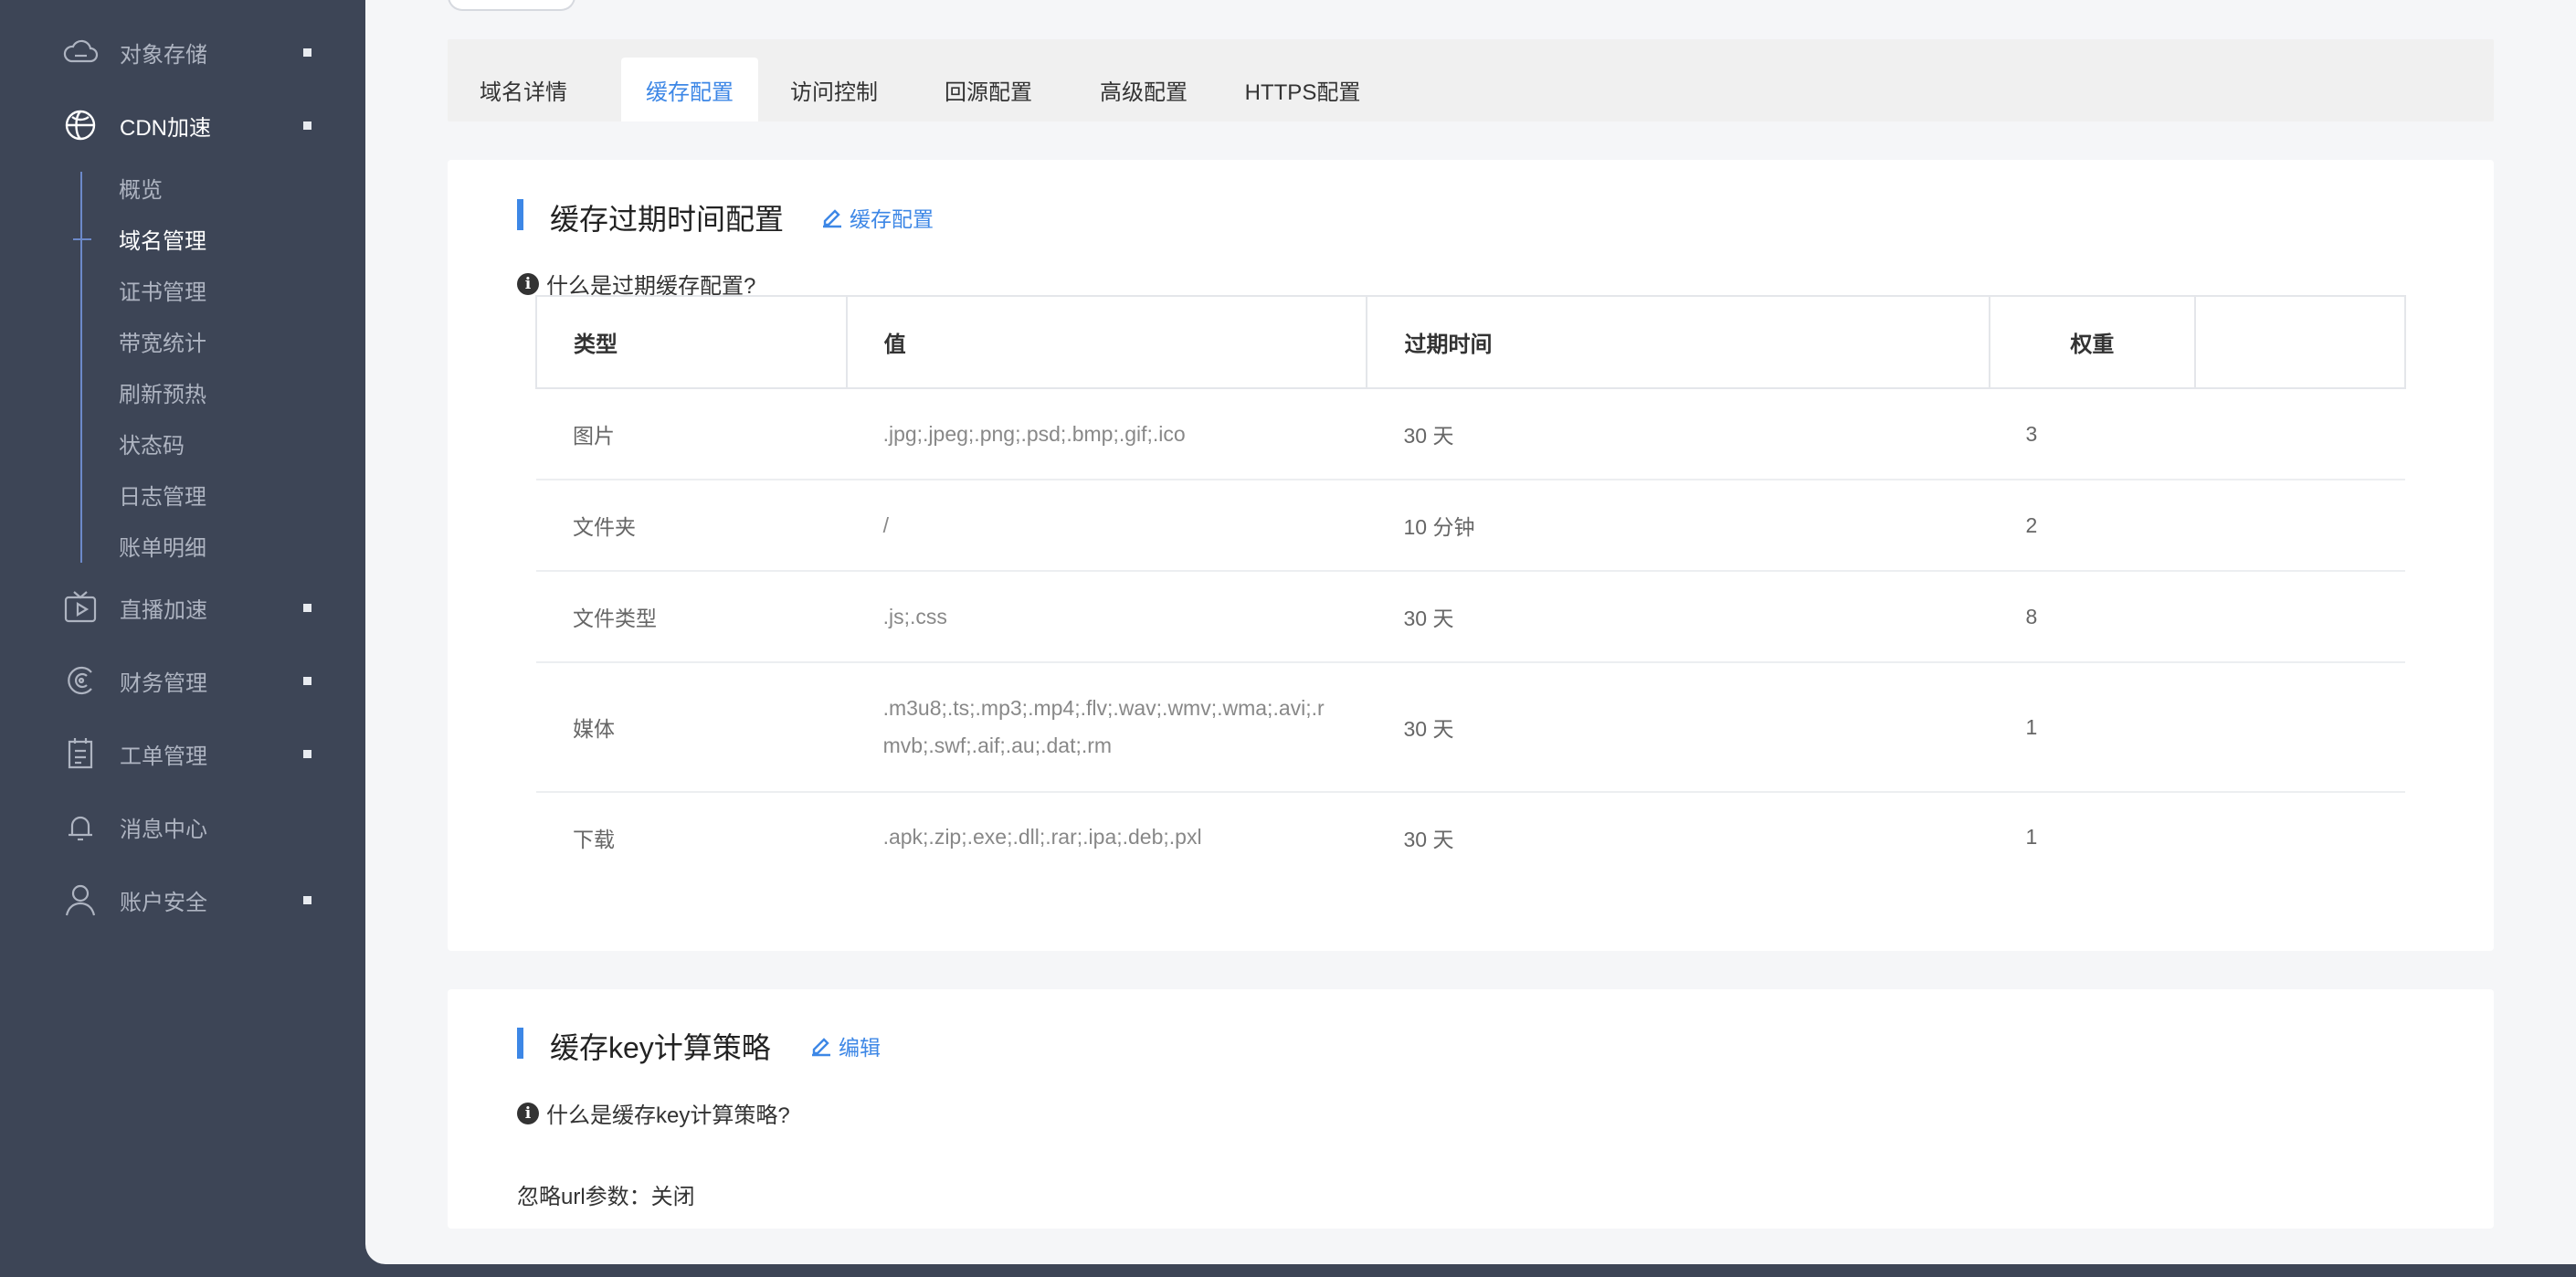 The width and height of the screenshot is (2576, 1277). I want to click on sidebar-item-label: 财务管理, so click(163, 683).